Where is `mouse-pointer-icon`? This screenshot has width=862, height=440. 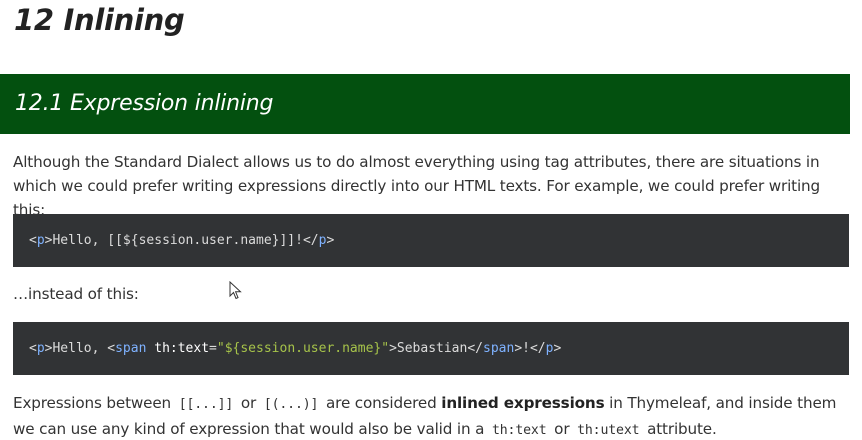 mouse-pointer-icon is located at coordinates (235, 290).